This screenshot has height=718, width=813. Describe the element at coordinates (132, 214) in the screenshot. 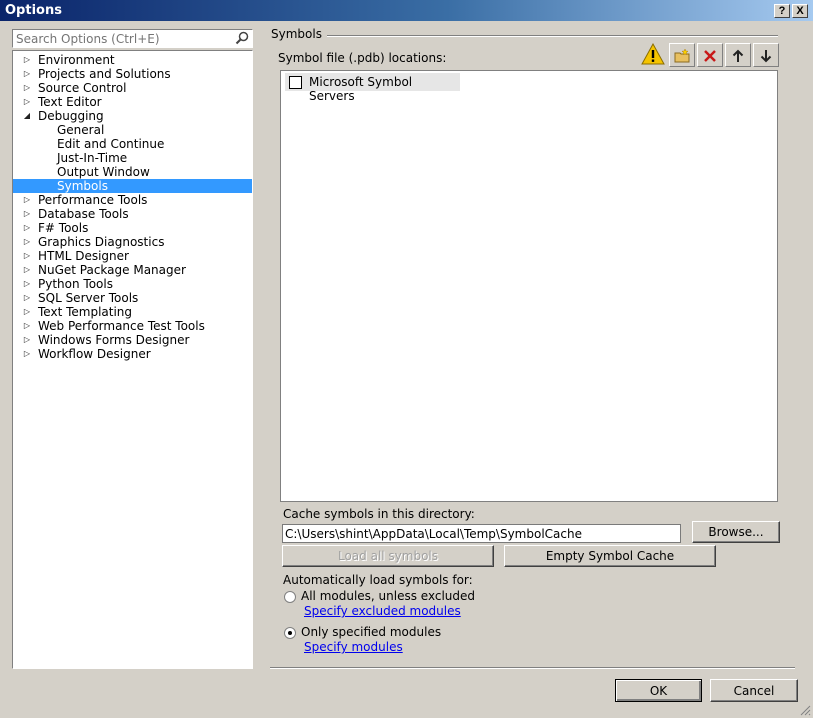

I see `tree-item-database-tools: ▷ Database Tools` at that location.